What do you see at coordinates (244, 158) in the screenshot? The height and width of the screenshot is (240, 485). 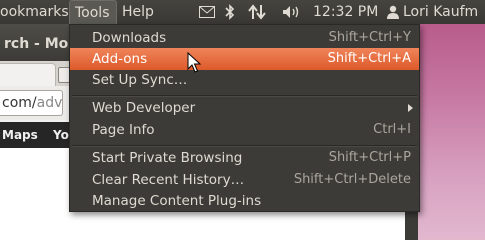 I see `menu-item-private-browsing: Start Private Browsing Shift+Ctrl+P` at bounding box center [244, 158].